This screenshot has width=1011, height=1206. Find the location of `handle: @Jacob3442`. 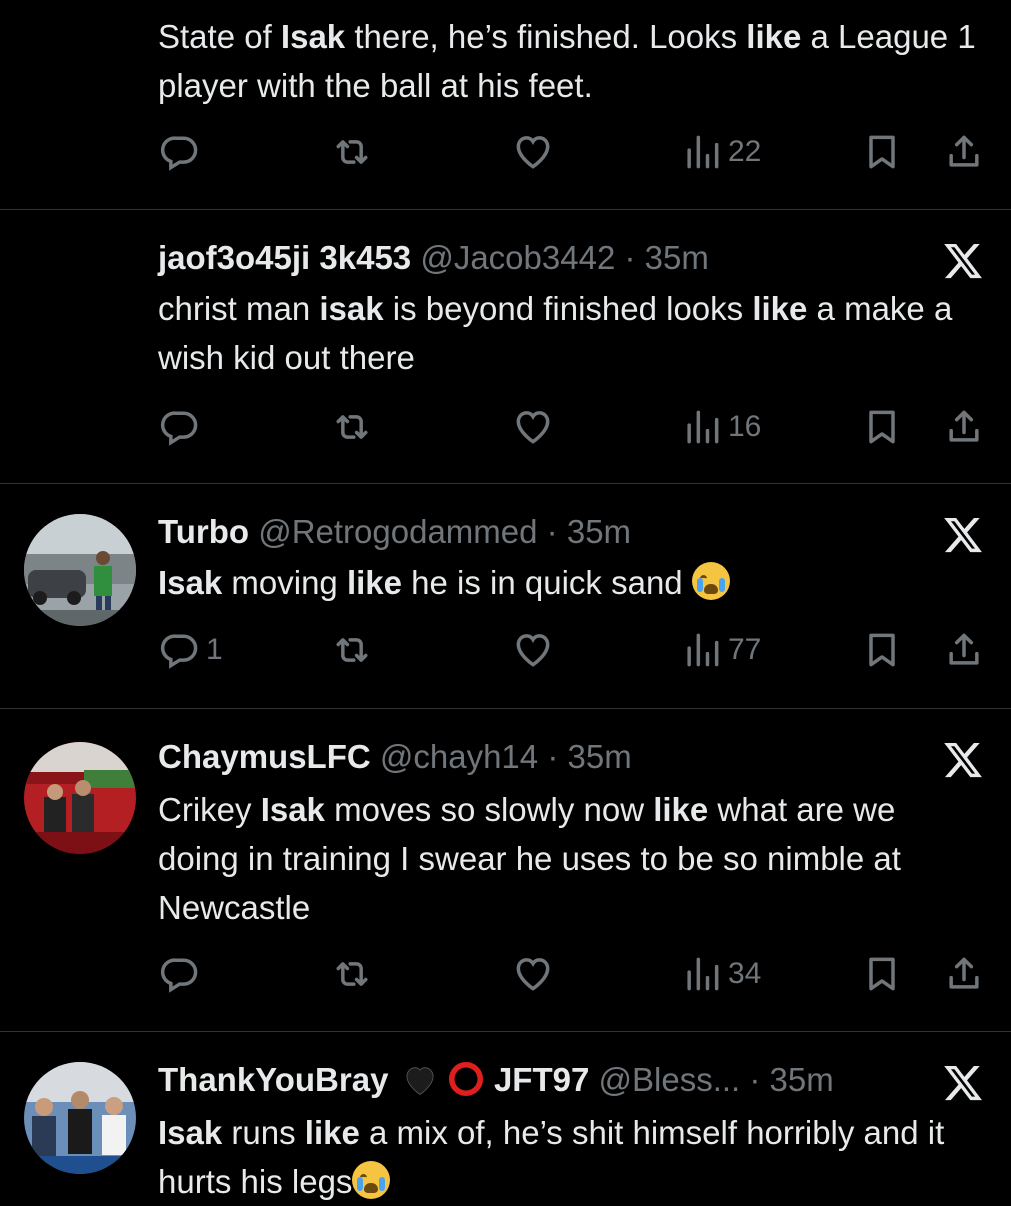

handle: @Jacob3442 is located at coordinates (517, 257).